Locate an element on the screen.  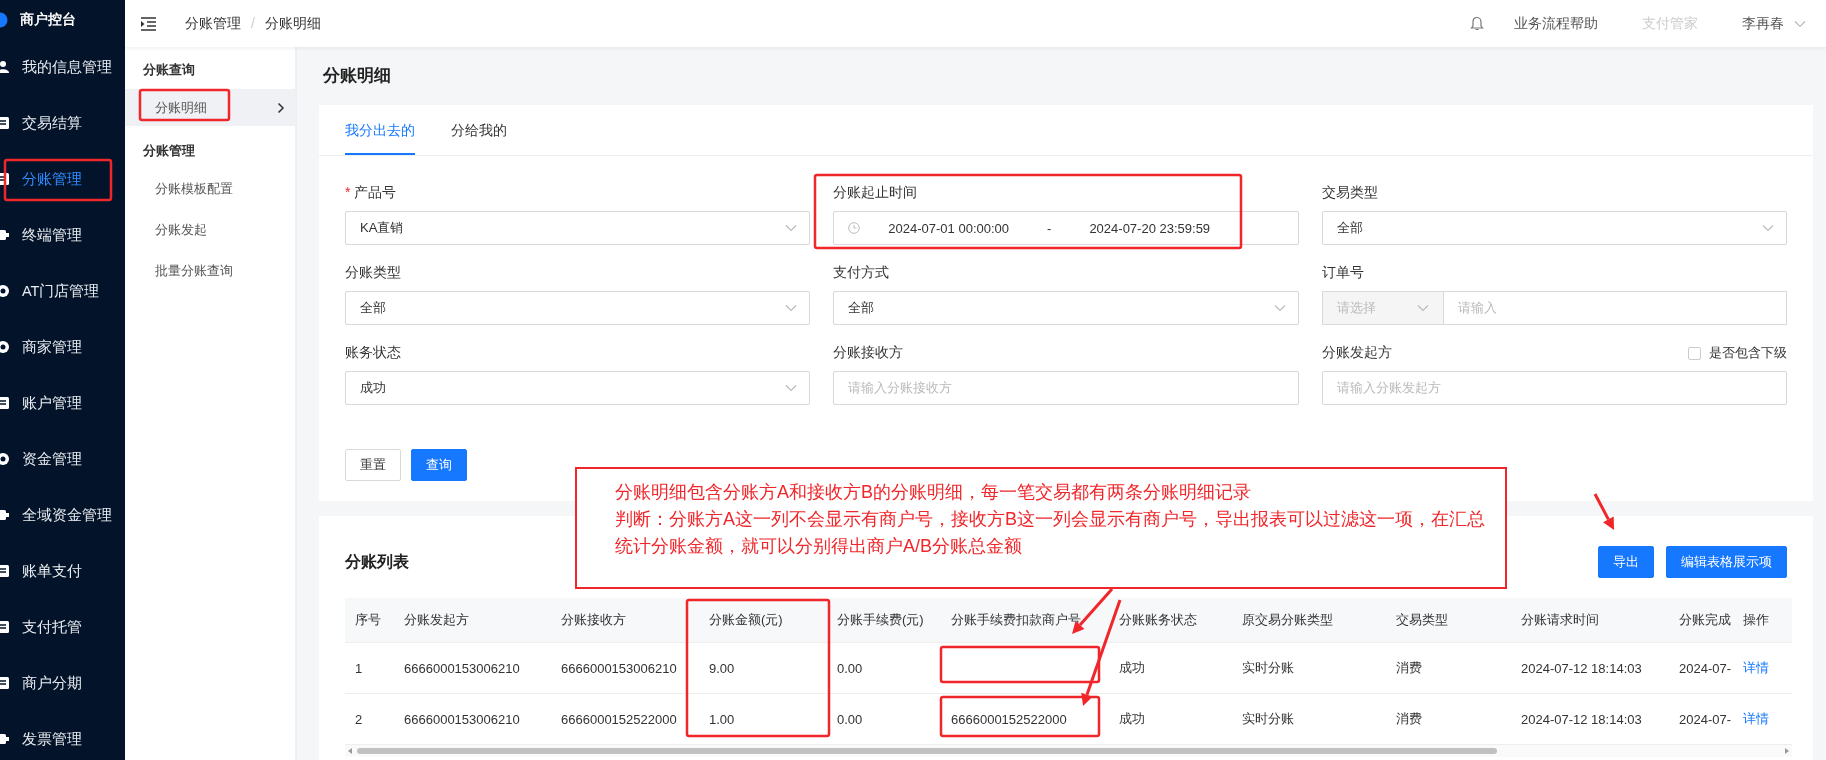
tab: 分给我的 is located at coordinates (479, 130).